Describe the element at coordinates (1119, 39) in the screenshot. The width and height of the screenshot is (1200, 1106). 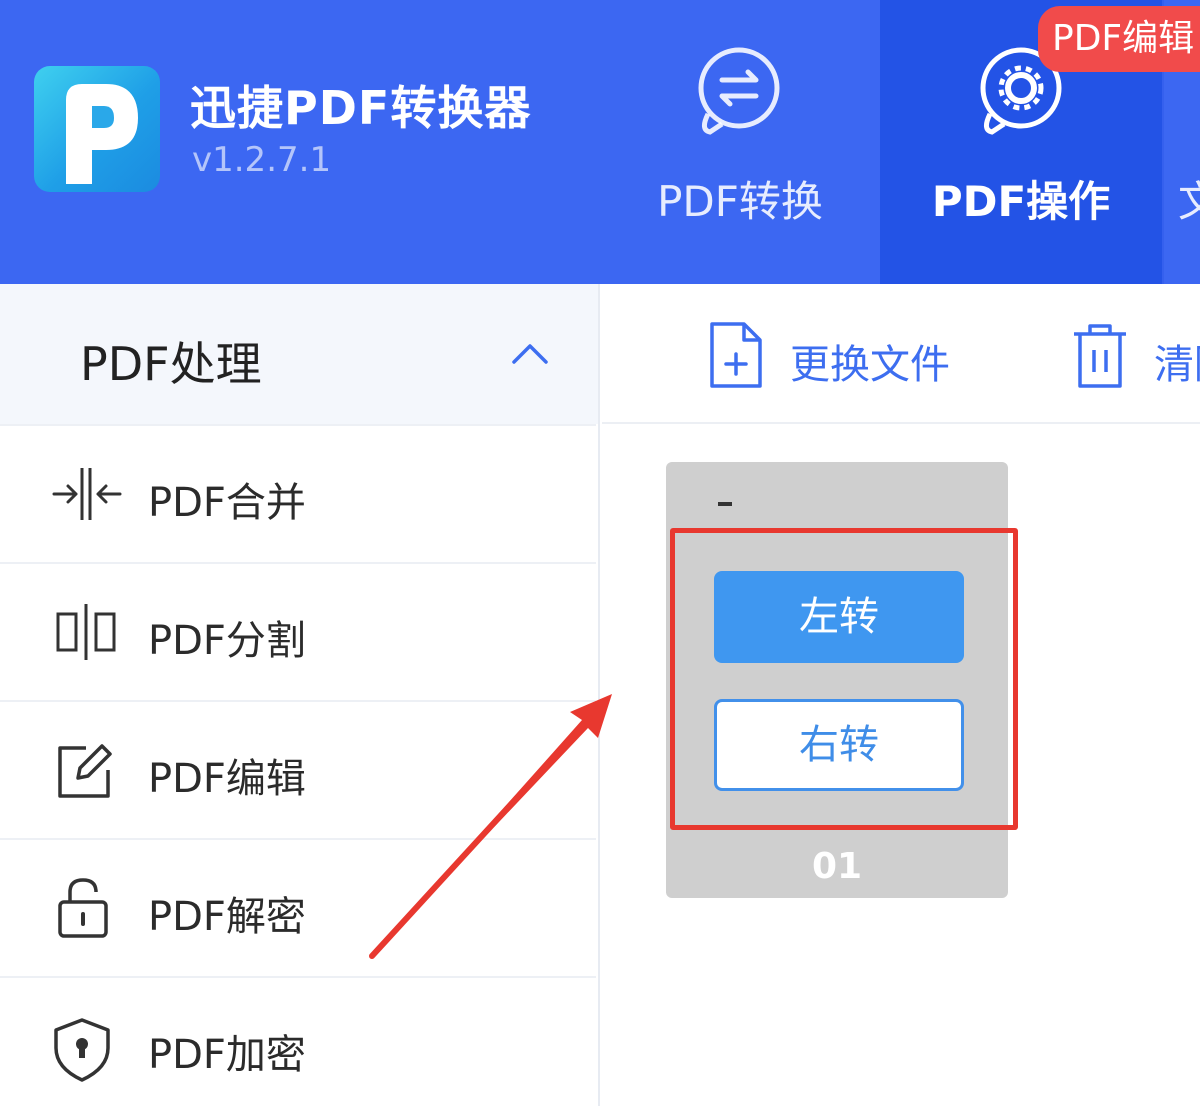
I see `pdf-edit-badge: PDF编辑` at that location.